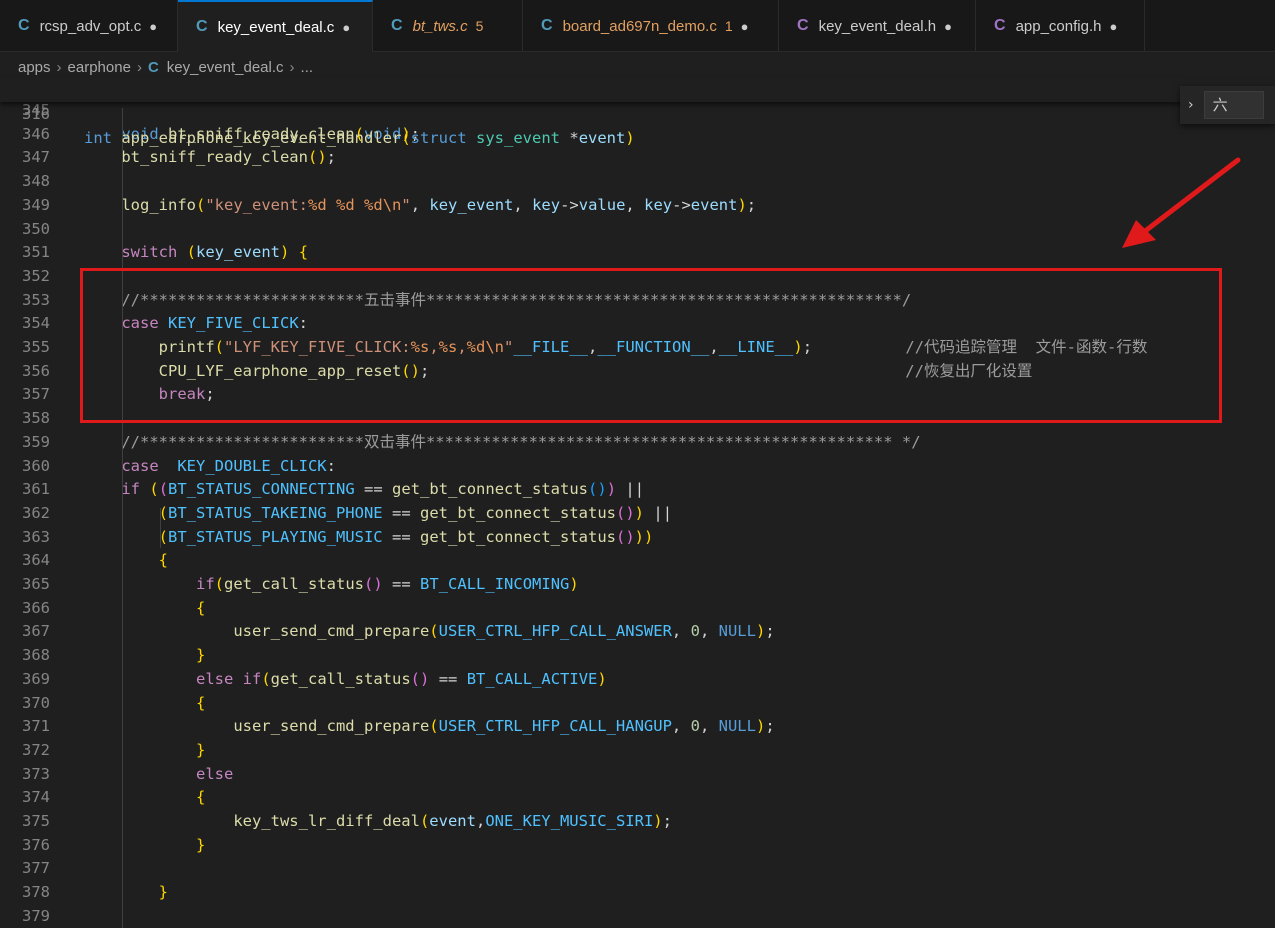  What do you see at coordinates (36, 915) in the screenshot?
I see `line-number: 379` at bounding box center [36, 915].